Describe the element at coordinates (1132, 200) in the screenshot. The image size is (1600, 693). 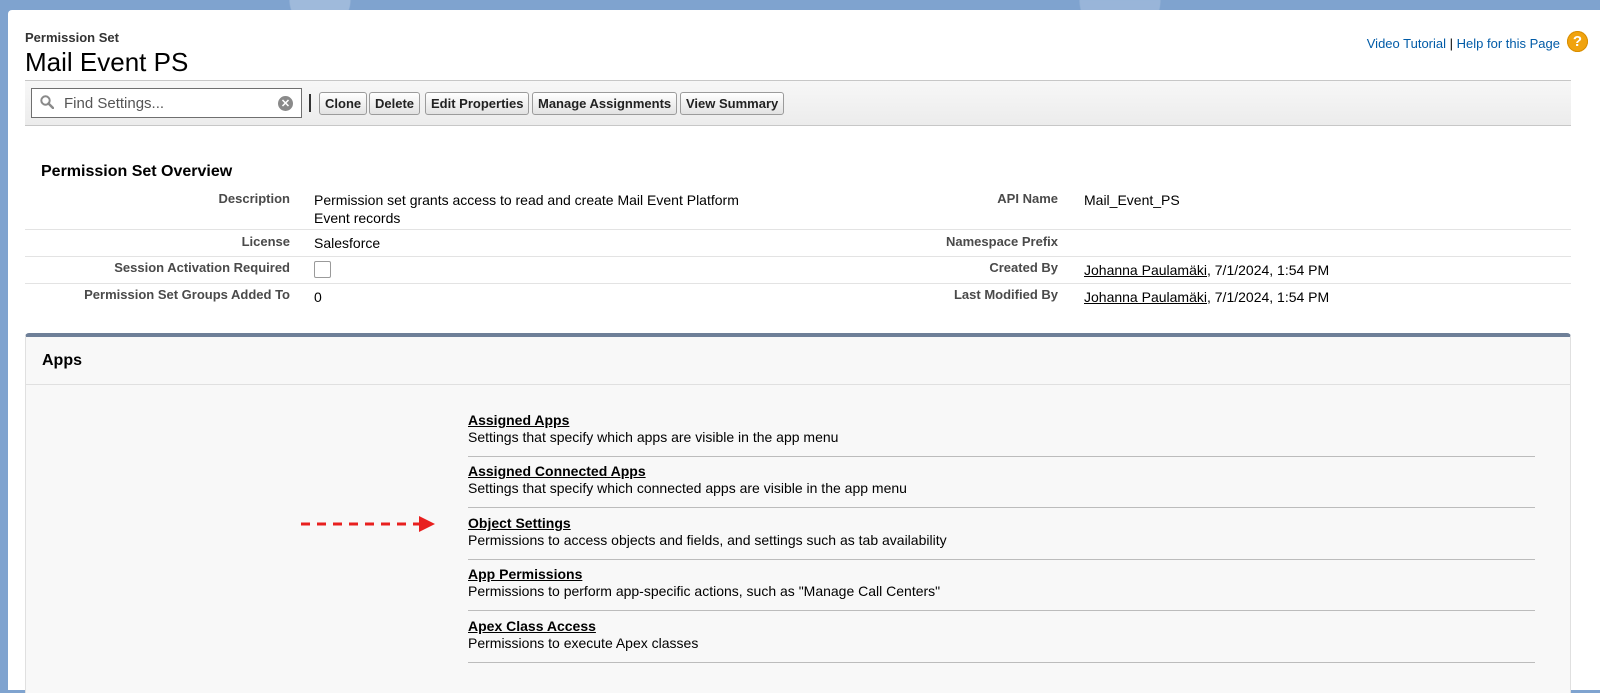
I see `api-name-value: Mail_Event_PS` at that location.